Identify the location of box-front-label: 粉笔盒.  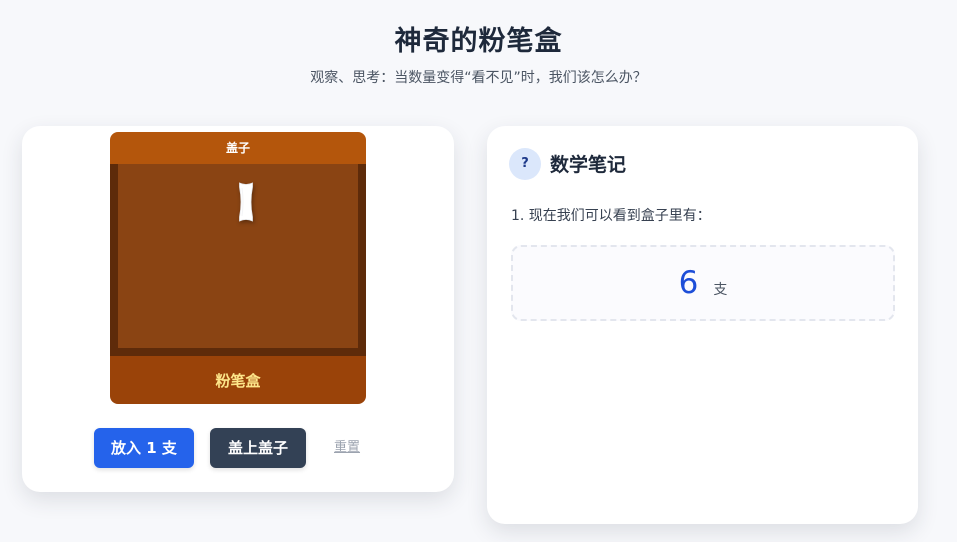
(238, 380).